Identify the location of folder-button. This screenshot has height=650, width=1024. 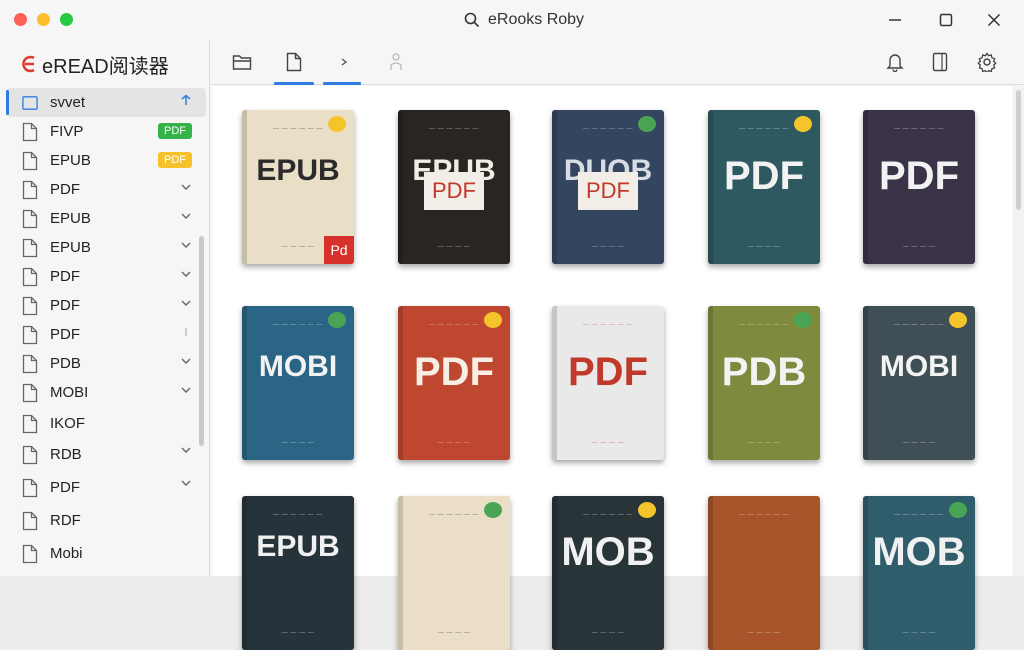
(242, 62).